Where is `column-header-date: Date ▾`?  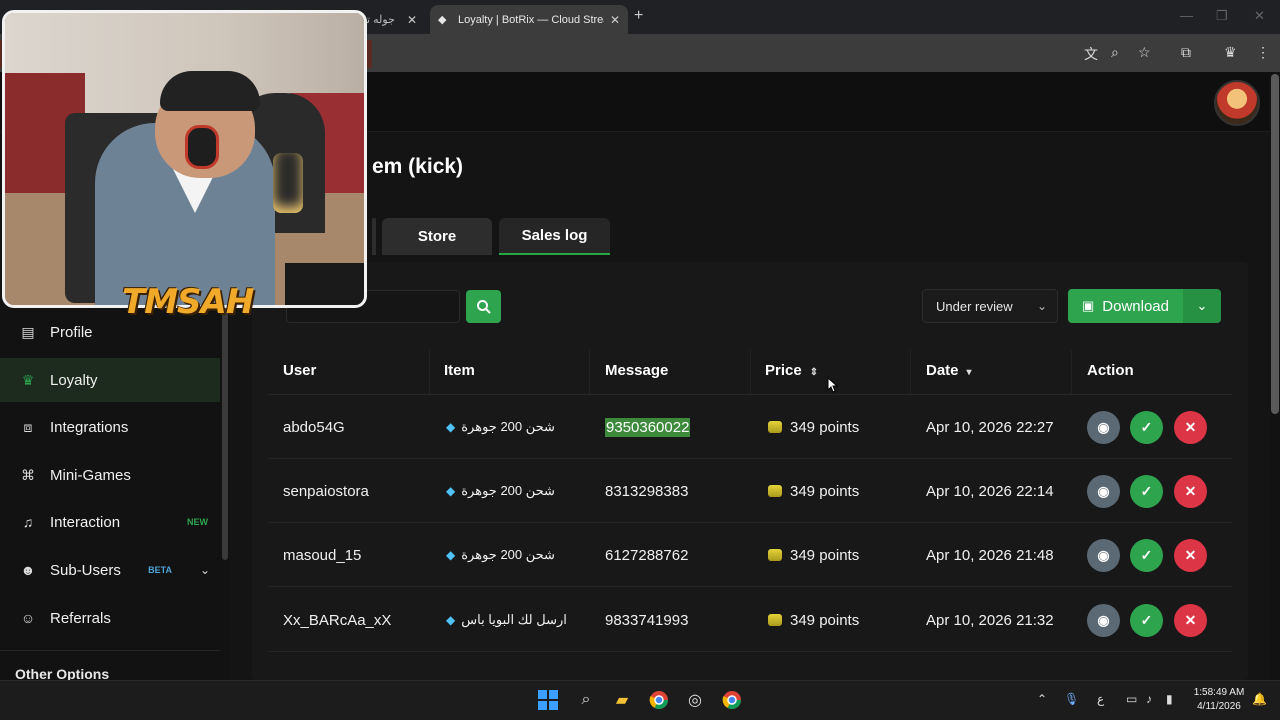 column-header-date: Date ▾ is located at coordinates (949, 370).